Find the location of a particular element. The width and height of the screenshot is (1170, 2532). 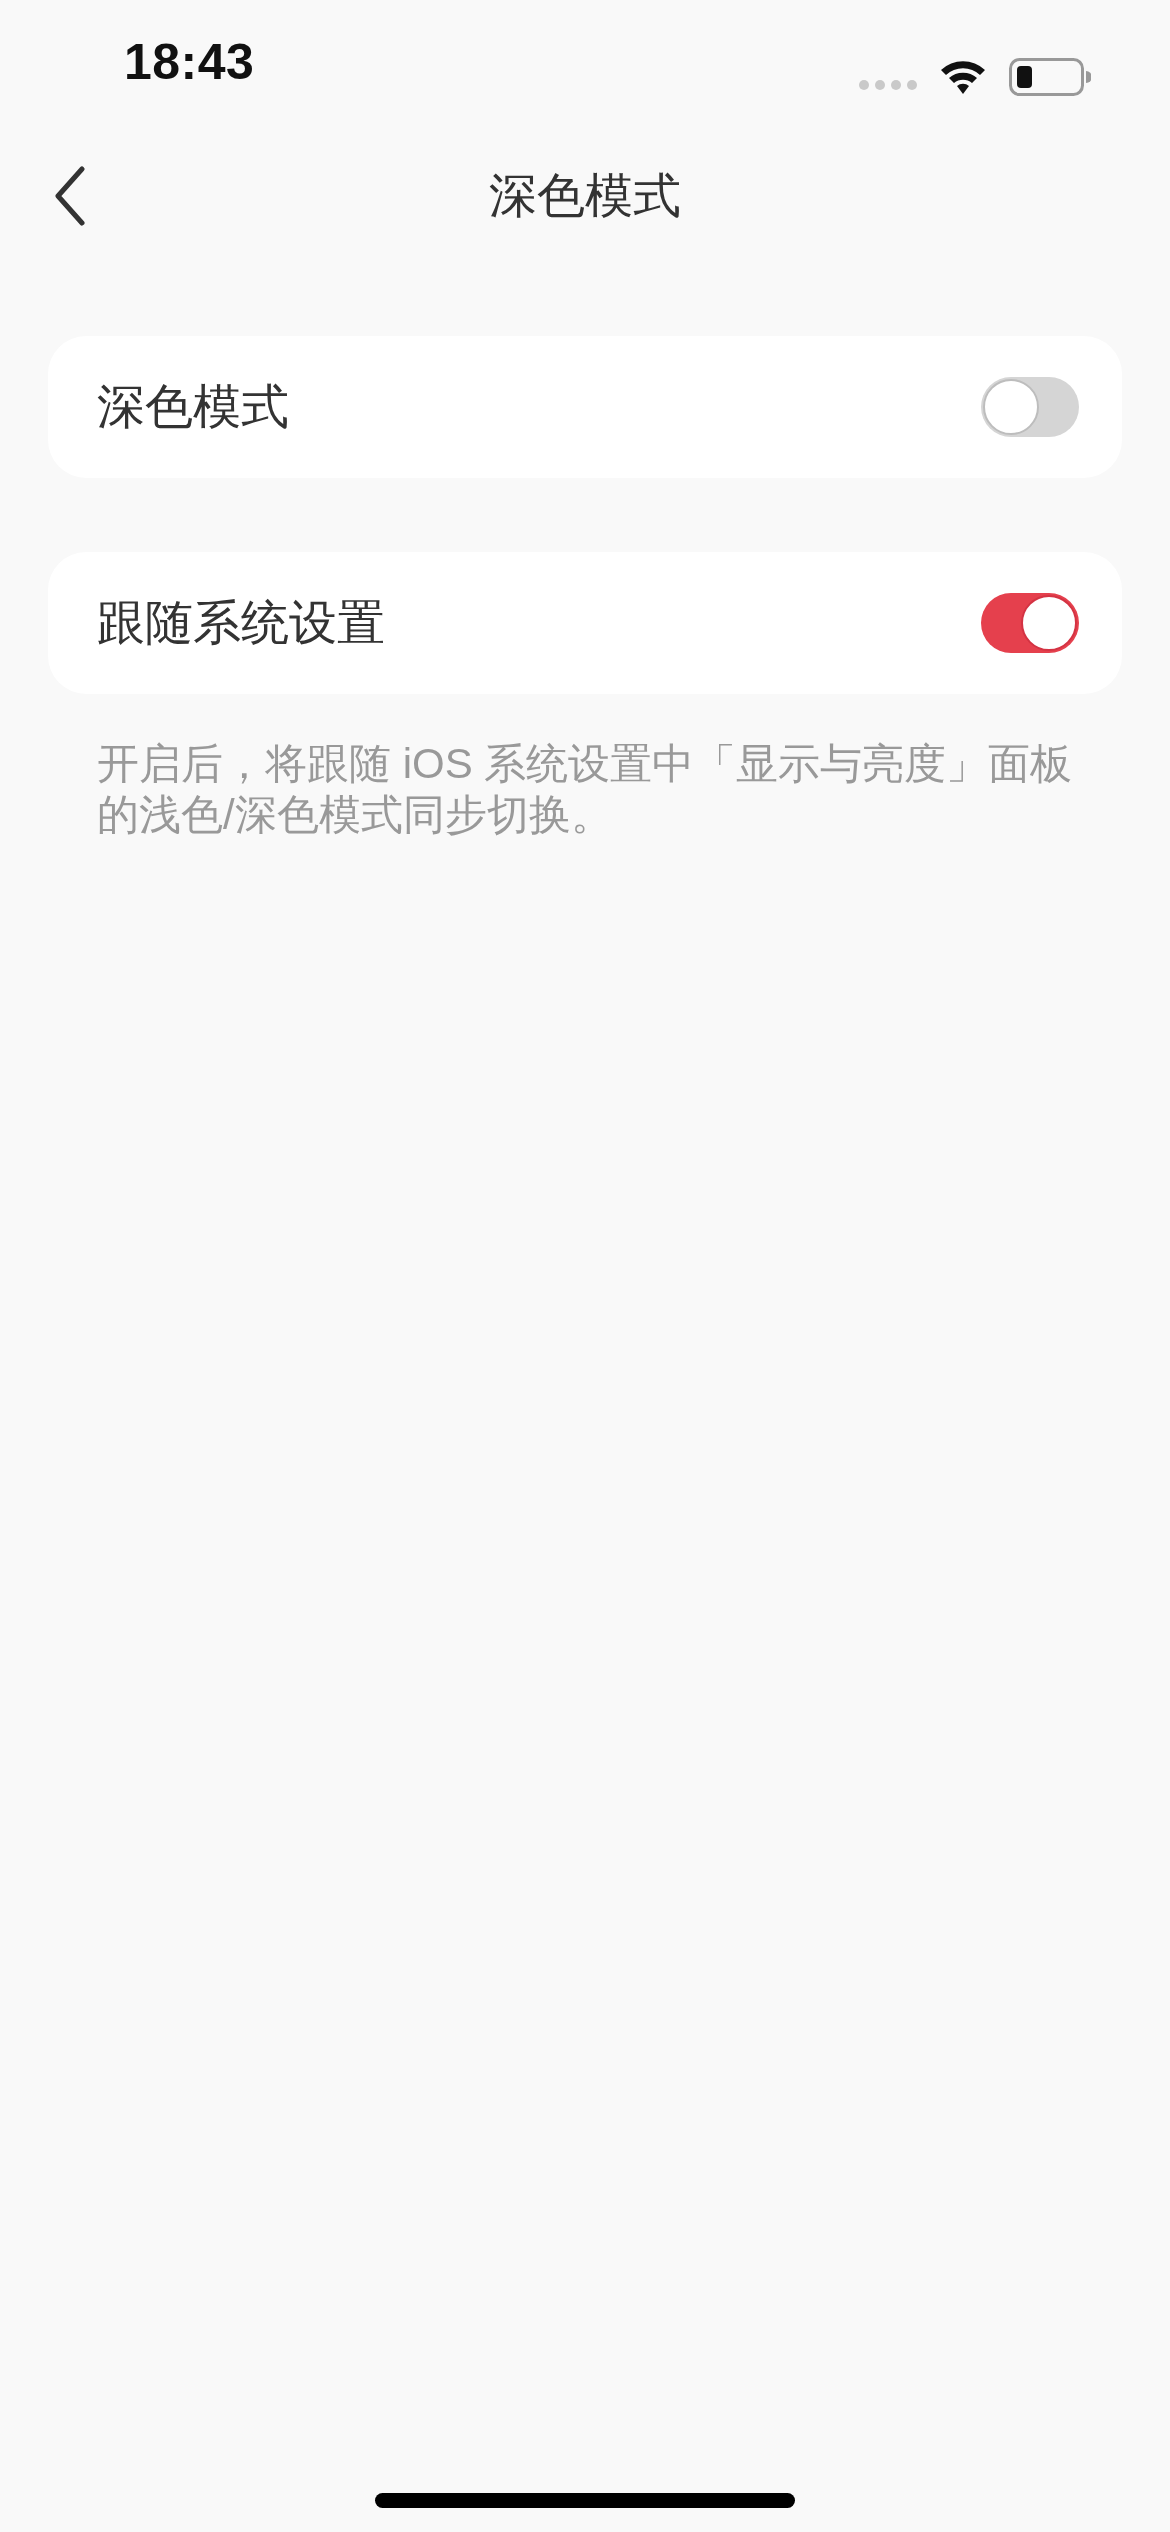

hint-text: 开启后，将跟随 iOS 系统设置中「显示与亮度」面板的浅色/深色模式同步切换。 is located at coordinates (585, 789).